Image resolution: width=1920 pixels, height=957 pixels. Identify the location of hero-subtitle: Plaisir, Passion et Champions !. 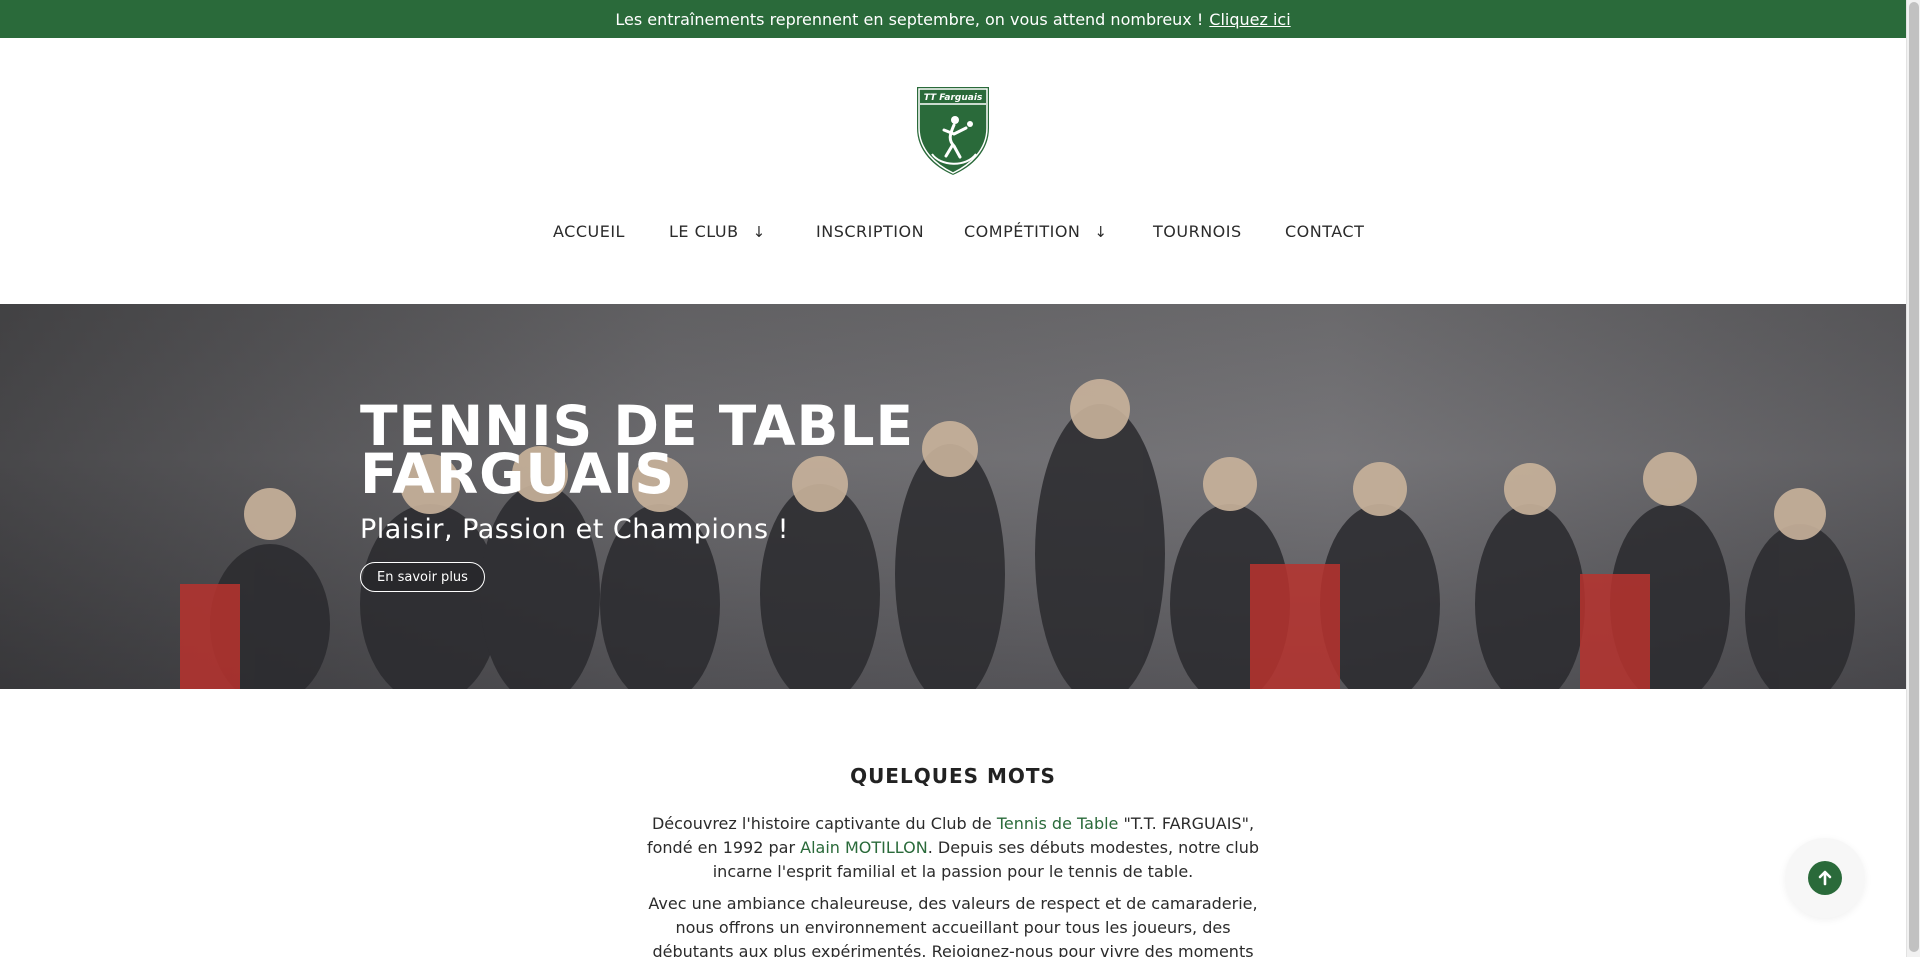
(574, 529).